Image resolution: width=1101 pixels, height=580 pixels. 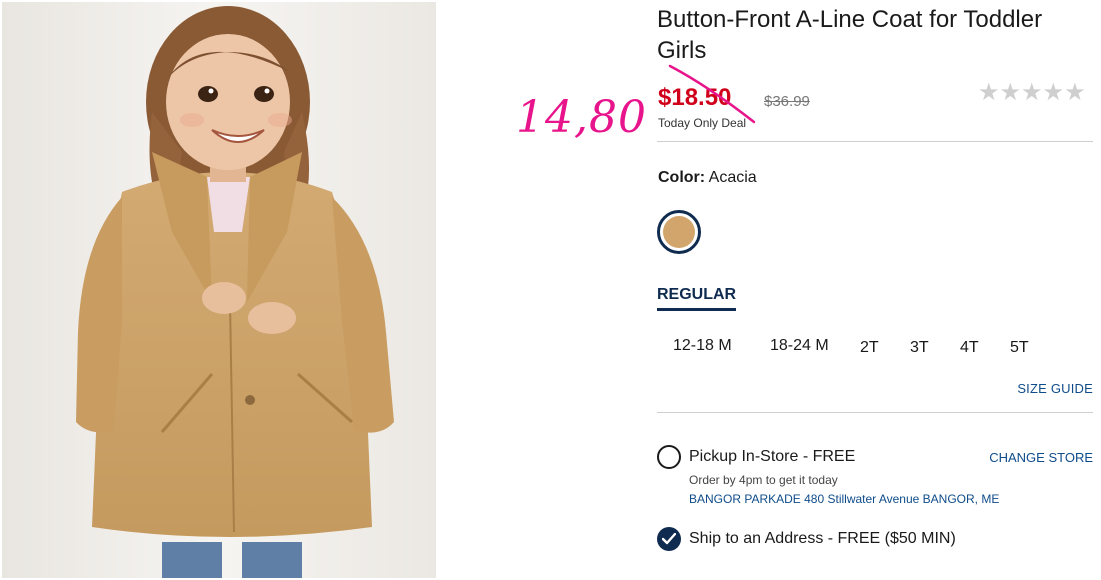 What do you see at coordinates (697, 298) in the screenshot?
I see `tab-regular: REGULAR` at bounding box center [697, 298].